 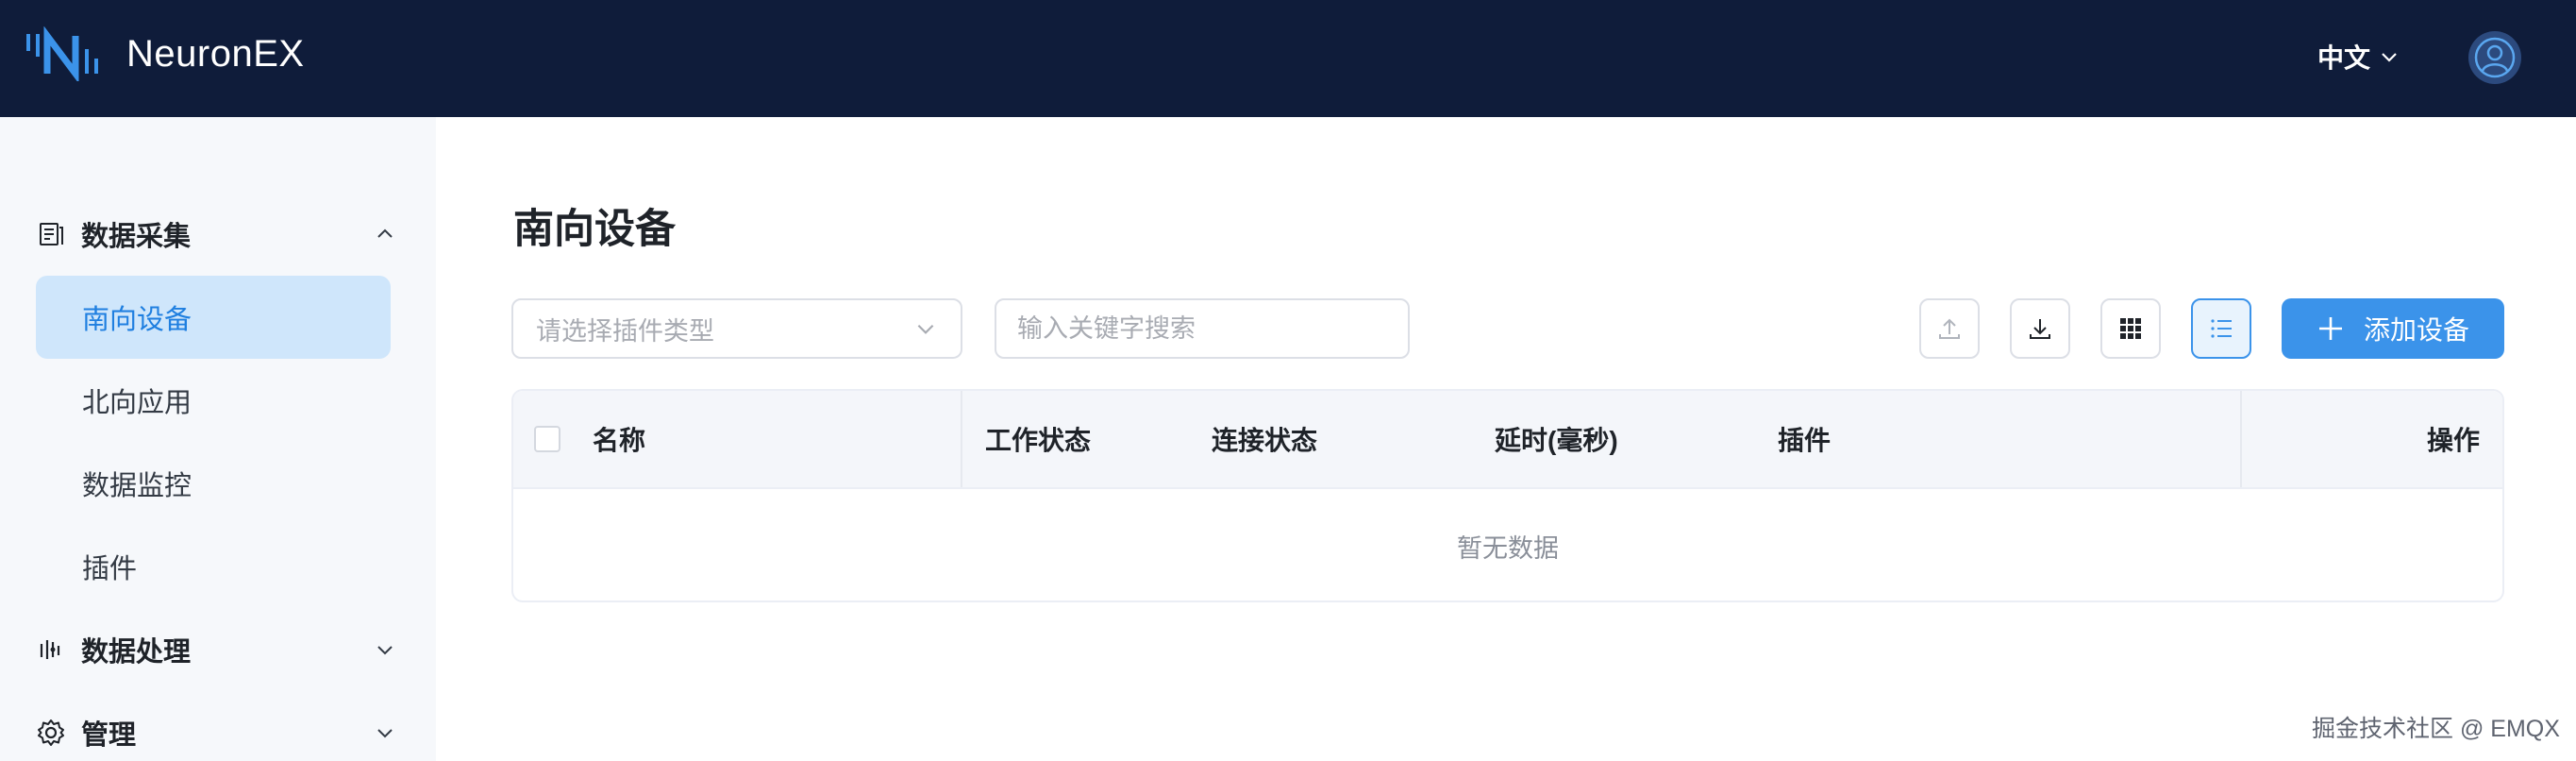 I want to click on gear-icon, so click(x=51, y=732).